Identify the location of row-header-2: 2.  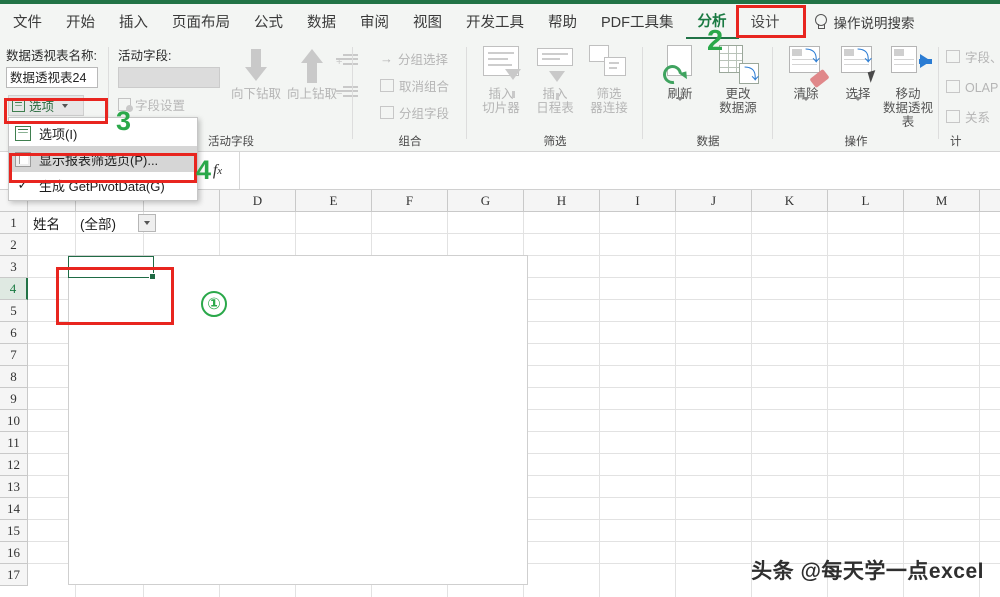
(14, 245).